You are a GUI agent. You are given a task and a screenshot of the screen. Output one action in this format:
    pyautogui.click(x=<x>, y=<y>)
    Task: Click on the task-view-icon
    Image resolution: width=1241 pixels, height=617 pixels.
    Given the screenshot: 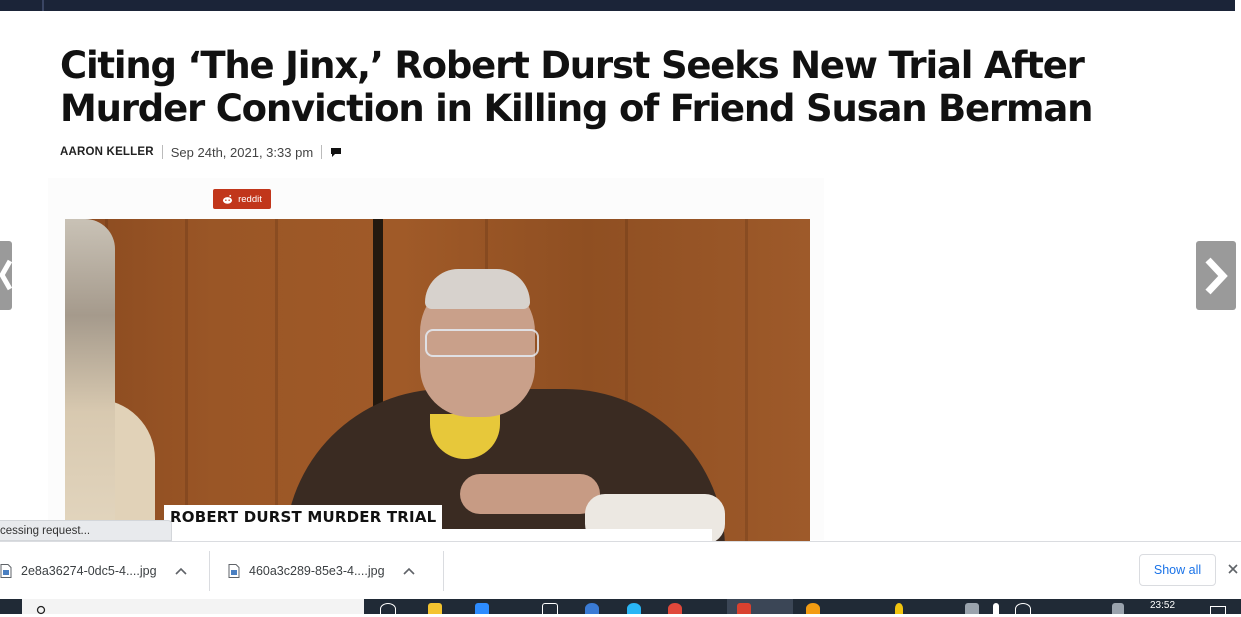 What is the action you would take?
    pyautogui.click(x=388, y=609)
    